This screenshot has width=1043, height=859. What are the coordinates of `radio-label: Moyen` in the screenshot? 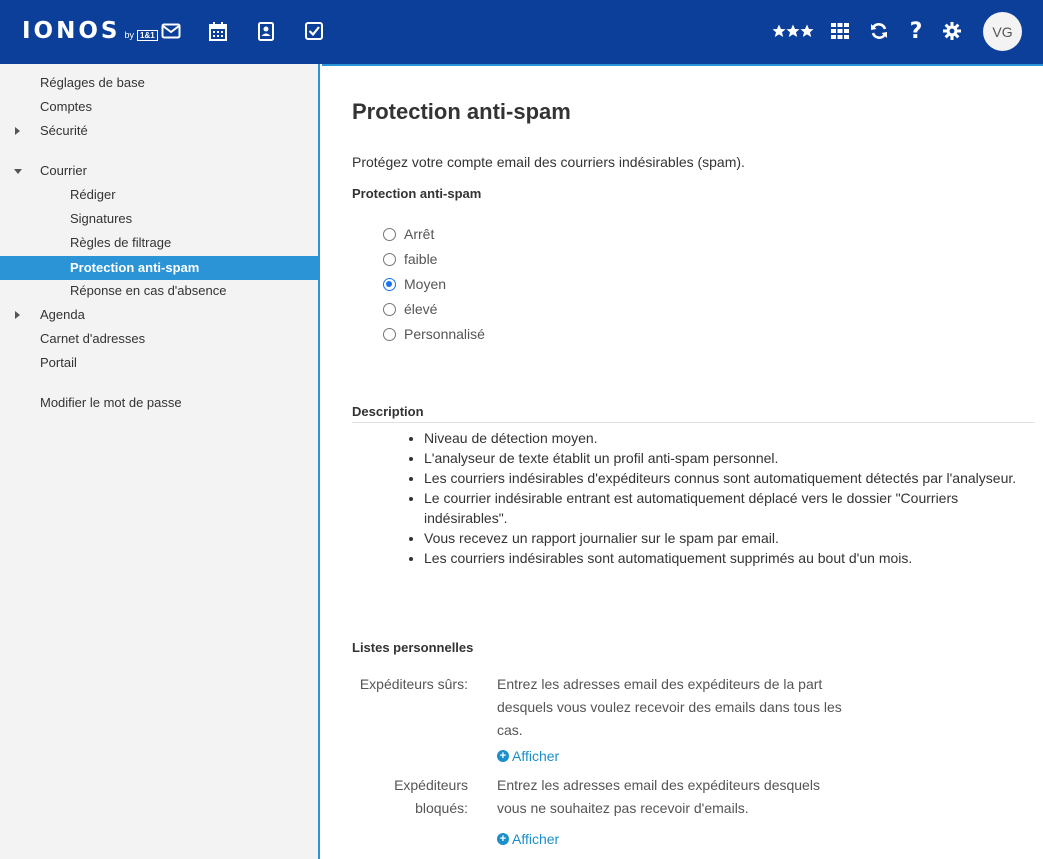 It's located at (425, 284).